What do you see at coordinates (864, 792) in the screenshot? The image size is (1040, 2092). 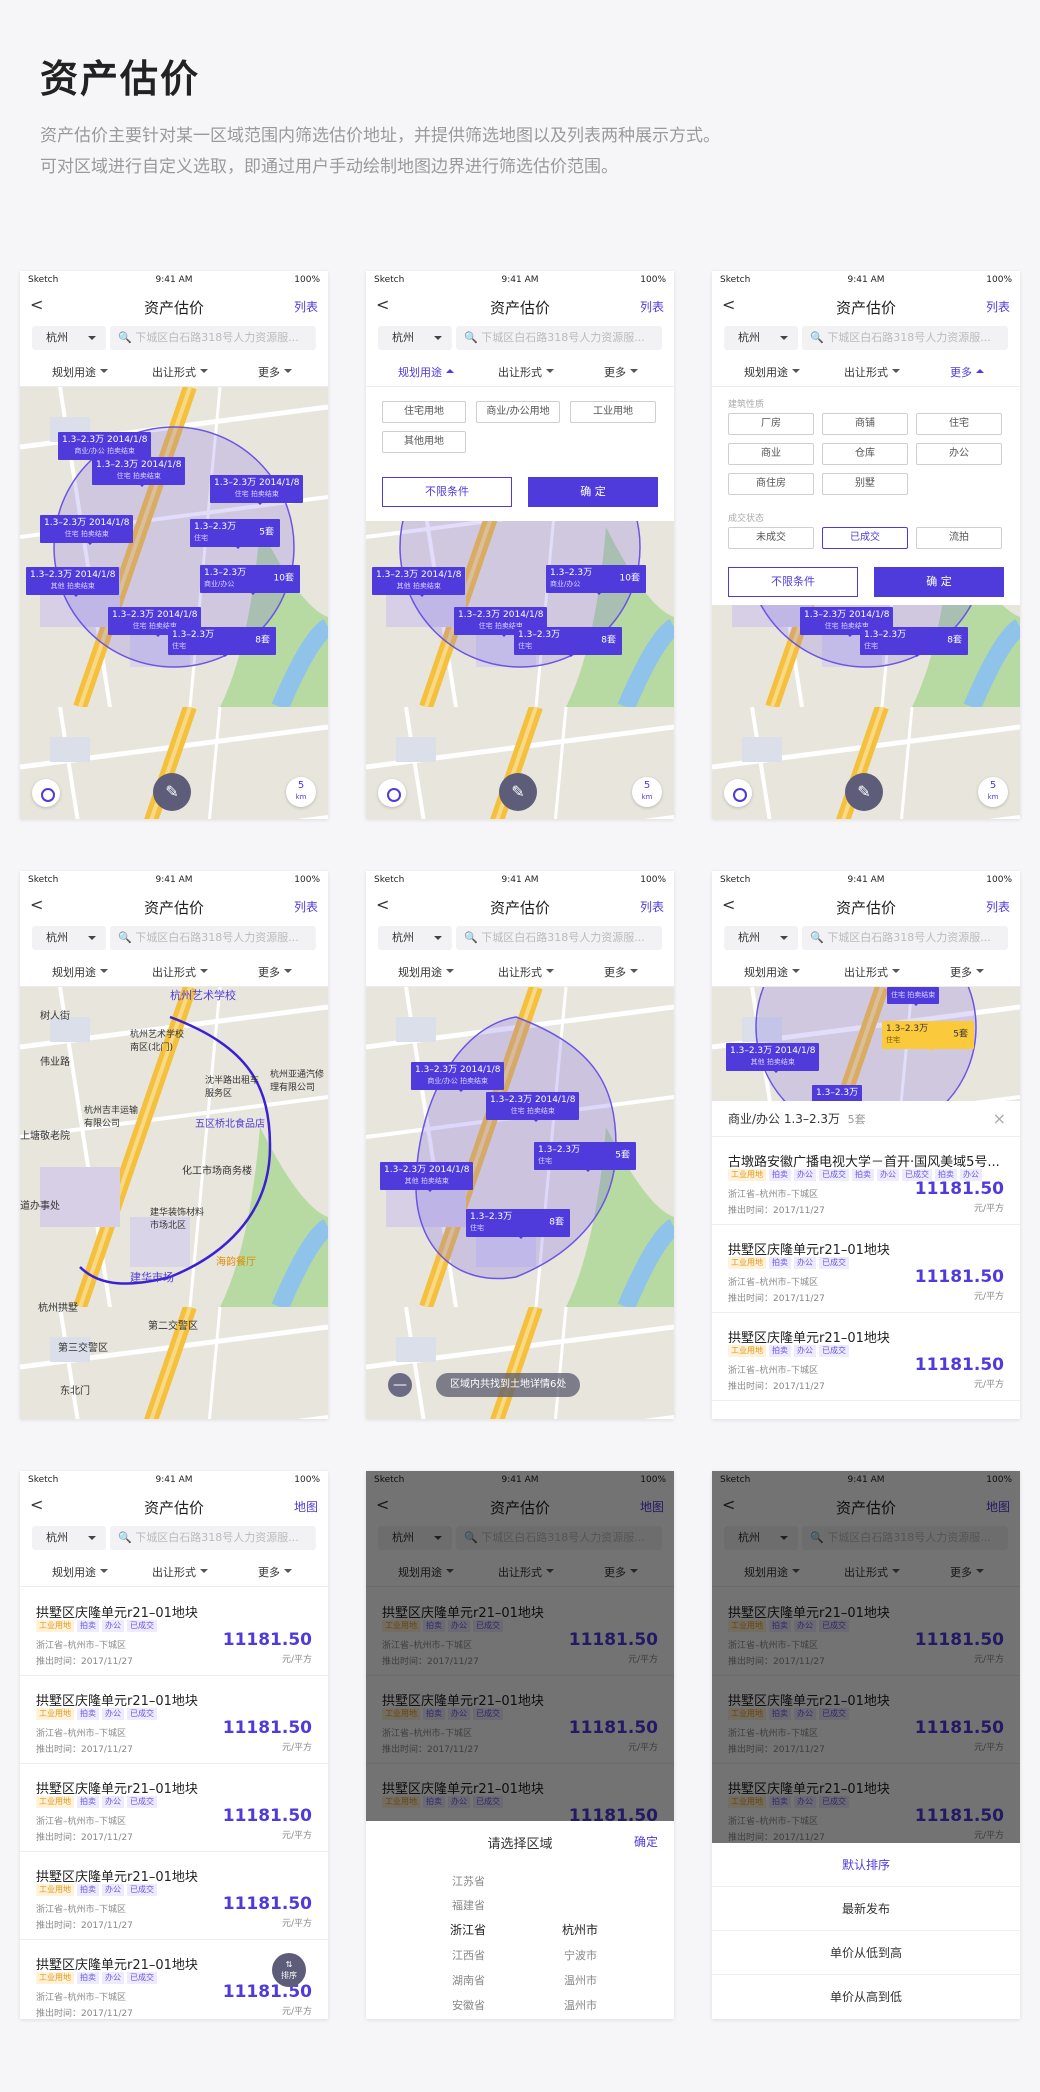 I see `draw-pen-icon: ✎` at bounding box center [864, 792].